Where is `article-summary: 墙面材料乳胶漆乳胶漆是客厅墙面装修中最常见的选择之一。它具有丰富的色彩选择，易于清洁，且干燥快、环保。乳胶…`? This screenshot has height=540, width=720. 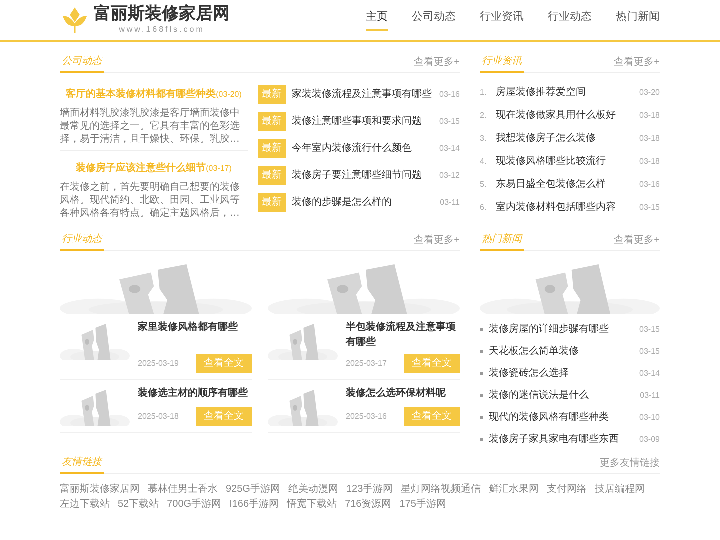 article-summary: 墙面材料乳胶漆乳胶漆是客厅墙面装修中最常见的选择之一。它具有丰富的色彩选择，易于清洁，且干燥快、环保。乳胶… is located at coordinates (150, 126).